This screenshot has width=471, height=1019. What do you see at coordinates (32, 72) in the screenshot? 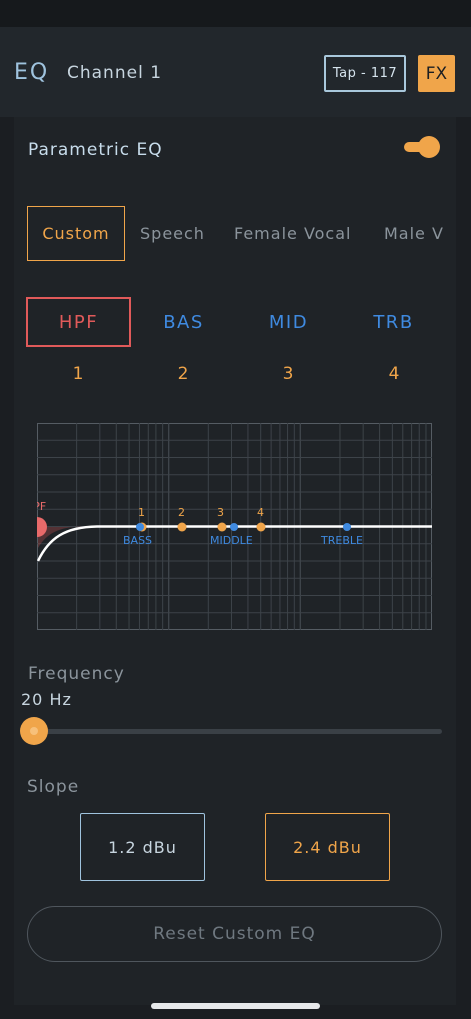
I see `page-title: EQ` at bounding box center [32, 72].